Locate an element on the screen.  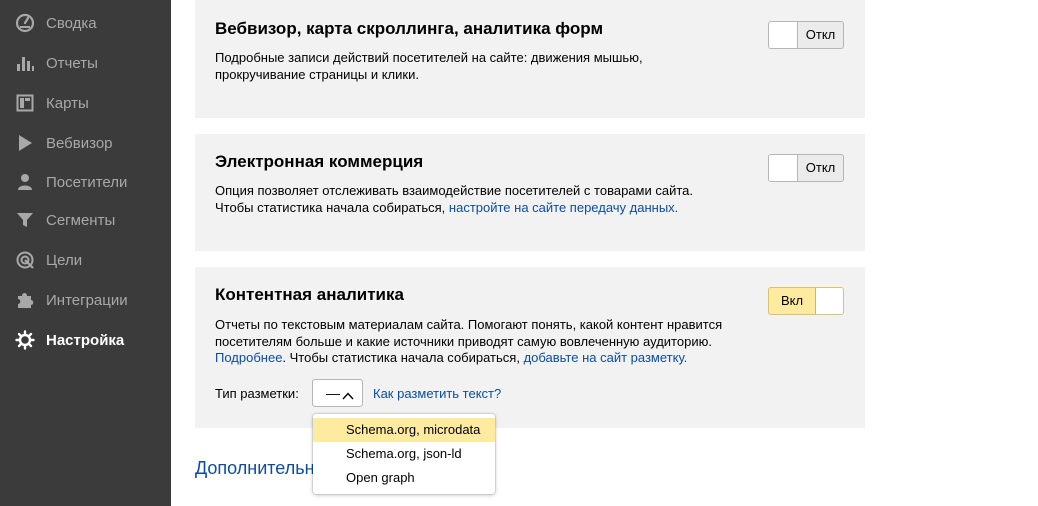
sidebar-item-visitors: Посетители is located at coordinates (85, 182).